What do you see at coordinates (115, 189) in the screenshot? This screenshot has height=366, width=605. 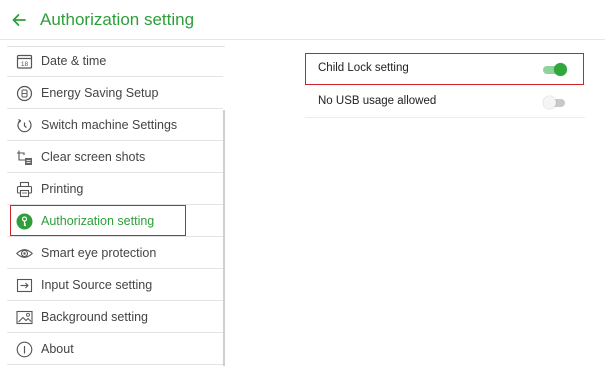 I see `sidebar-item-printing: Printing` at bounding box center [115, 189].